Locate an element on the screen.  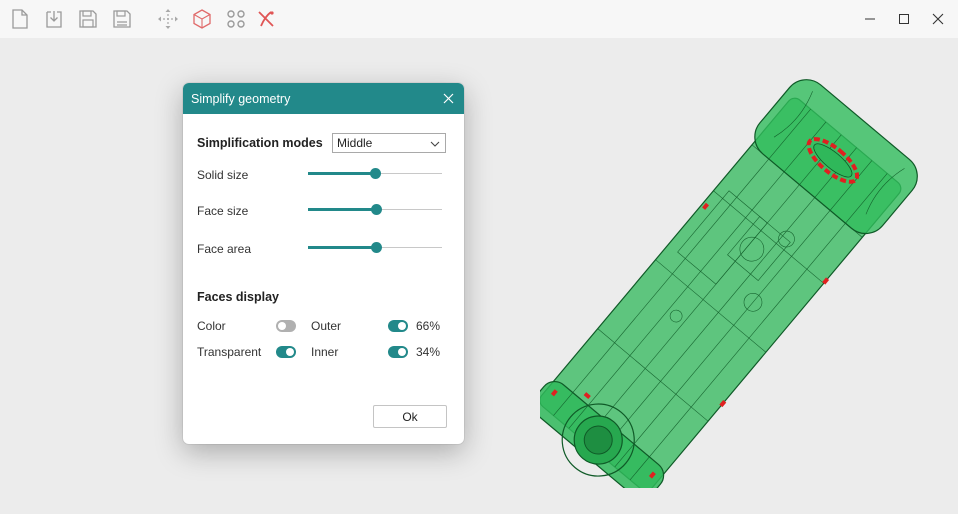
face-size-slider is located at coordinates (375, 210).